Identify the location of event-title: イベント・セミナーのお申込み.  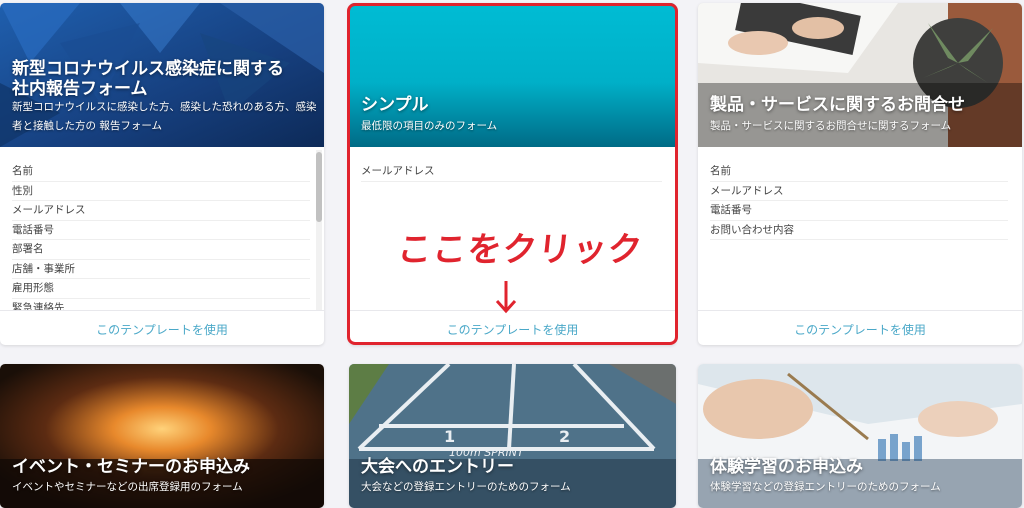
(131, 467).